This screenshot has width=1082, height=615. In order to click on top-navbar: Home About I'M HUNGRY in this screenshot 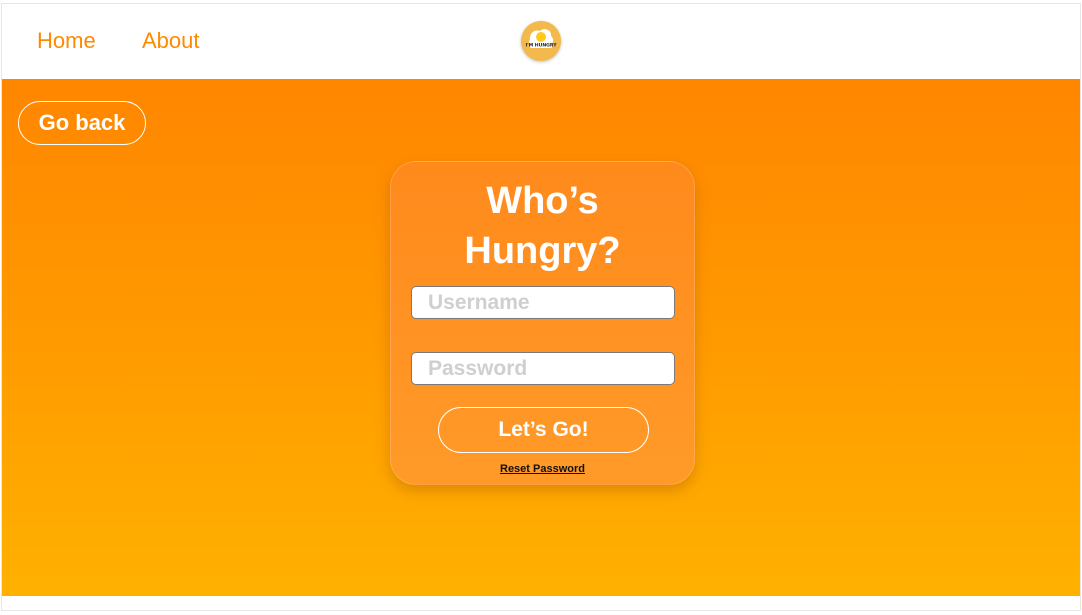, I will do `click(541, 41)`.